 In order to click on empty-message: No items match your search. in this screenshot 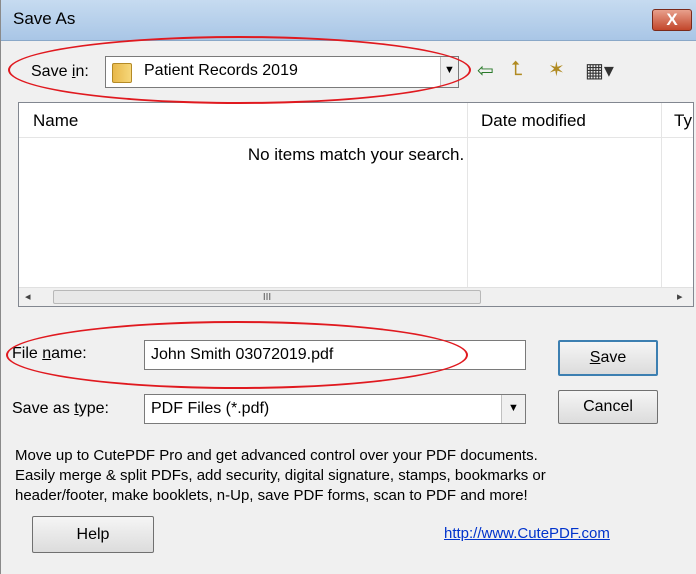, I will do `click(356, 154)`.